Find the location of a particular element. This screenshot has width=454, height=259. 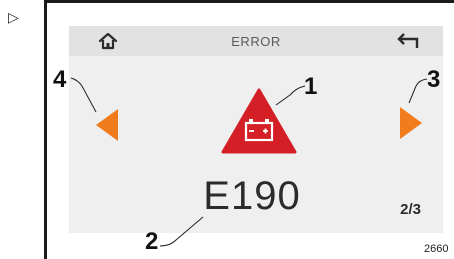

screen-header: ERROR is located at coordinates (256, 41).